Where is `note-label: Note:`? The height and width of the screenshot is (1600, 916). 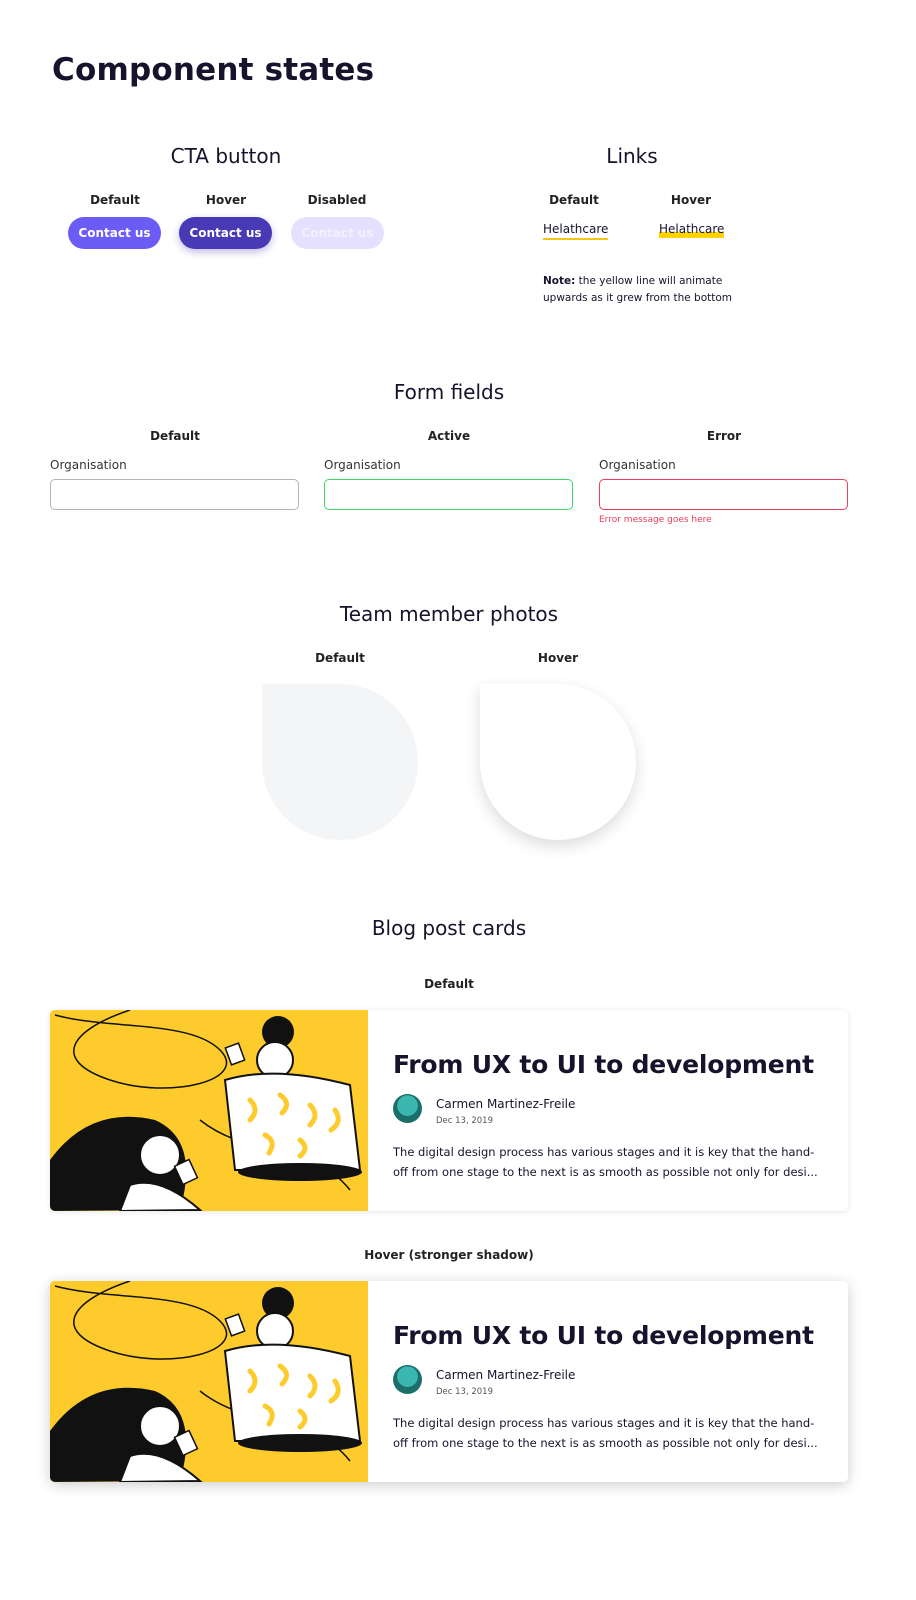
note-label: Note: is located at coordinates (559, 281).